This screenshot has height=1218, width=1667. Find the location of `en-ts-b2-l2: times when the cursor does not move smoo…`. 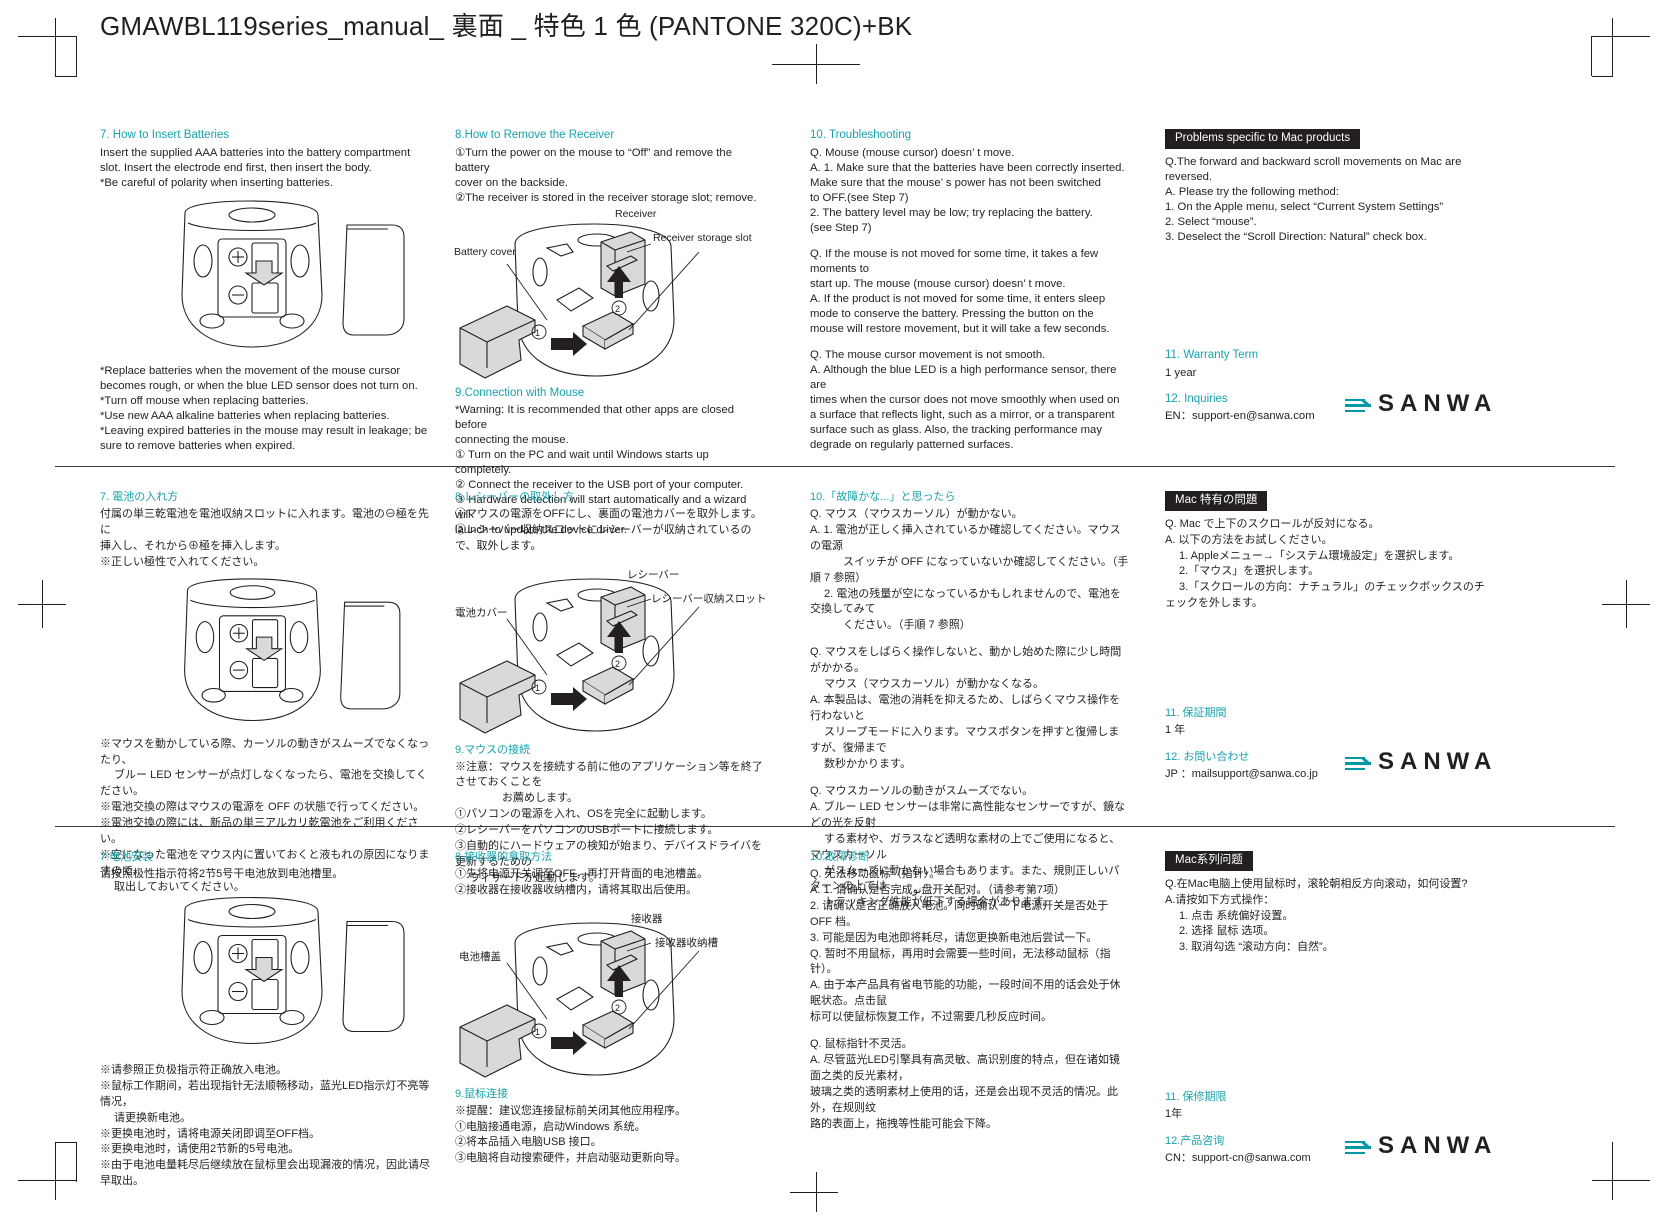

en-ts-b2-l2: times when the cursor does not move smoo… is located at coordinates (965, 399).